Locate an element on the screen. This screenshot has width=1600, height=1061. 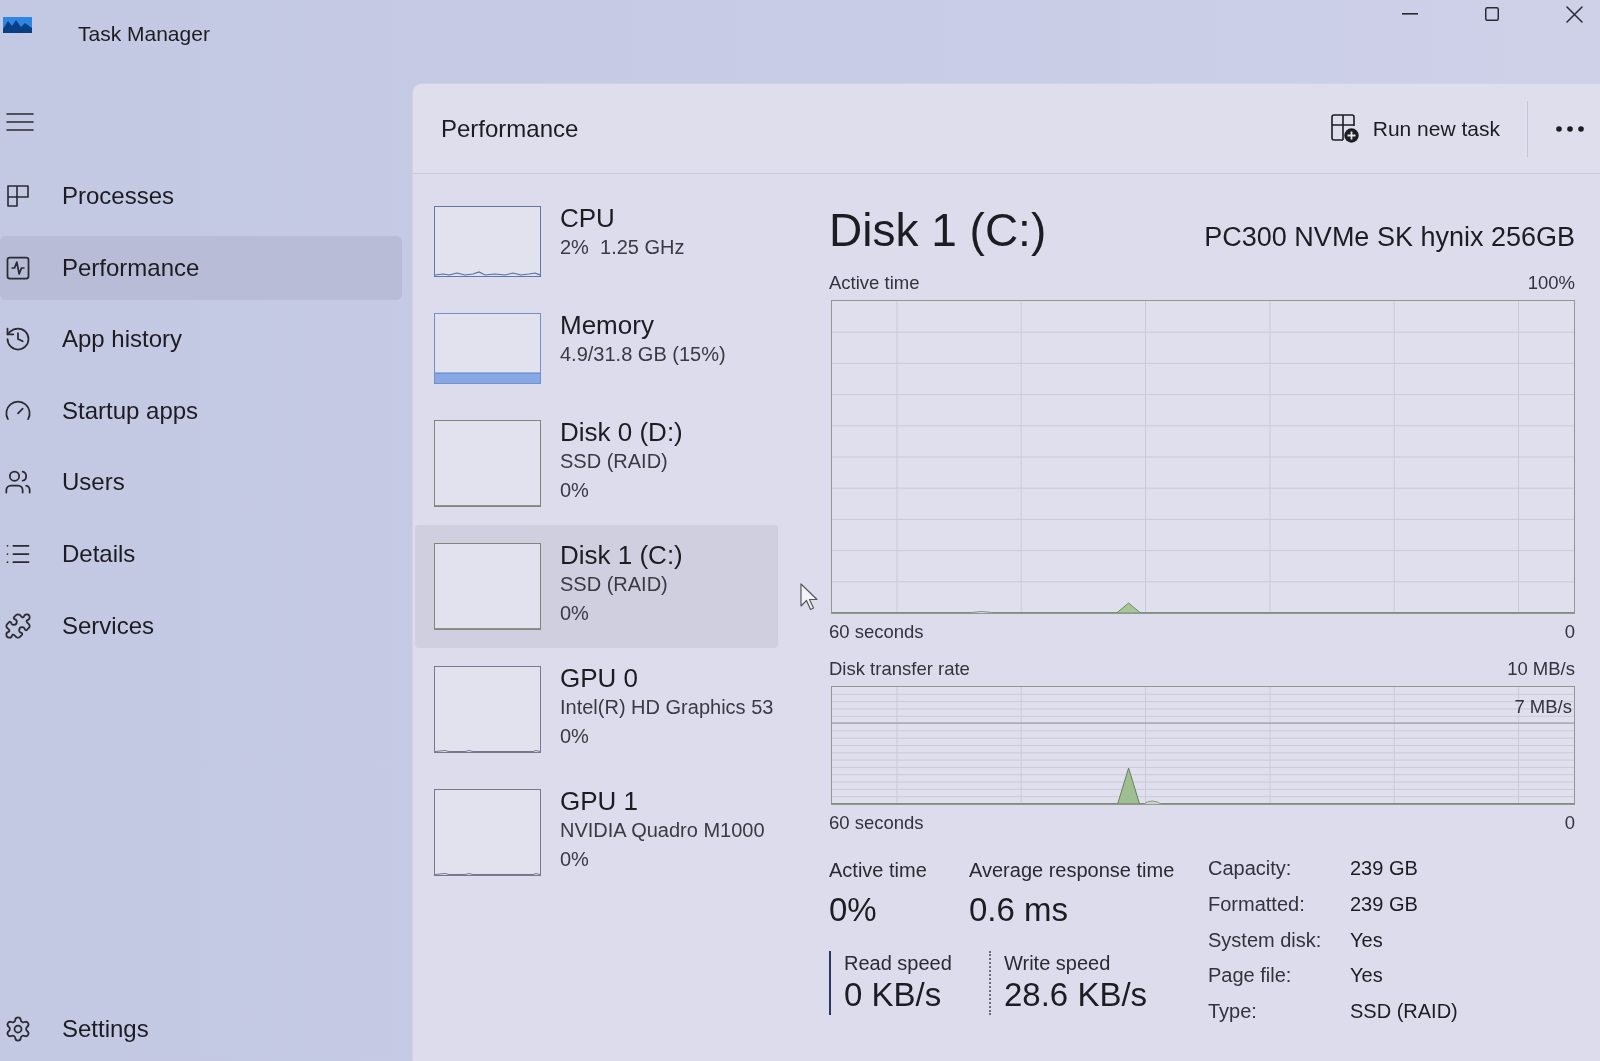
property-label: Type: is located at coordinates (1232, 1012).